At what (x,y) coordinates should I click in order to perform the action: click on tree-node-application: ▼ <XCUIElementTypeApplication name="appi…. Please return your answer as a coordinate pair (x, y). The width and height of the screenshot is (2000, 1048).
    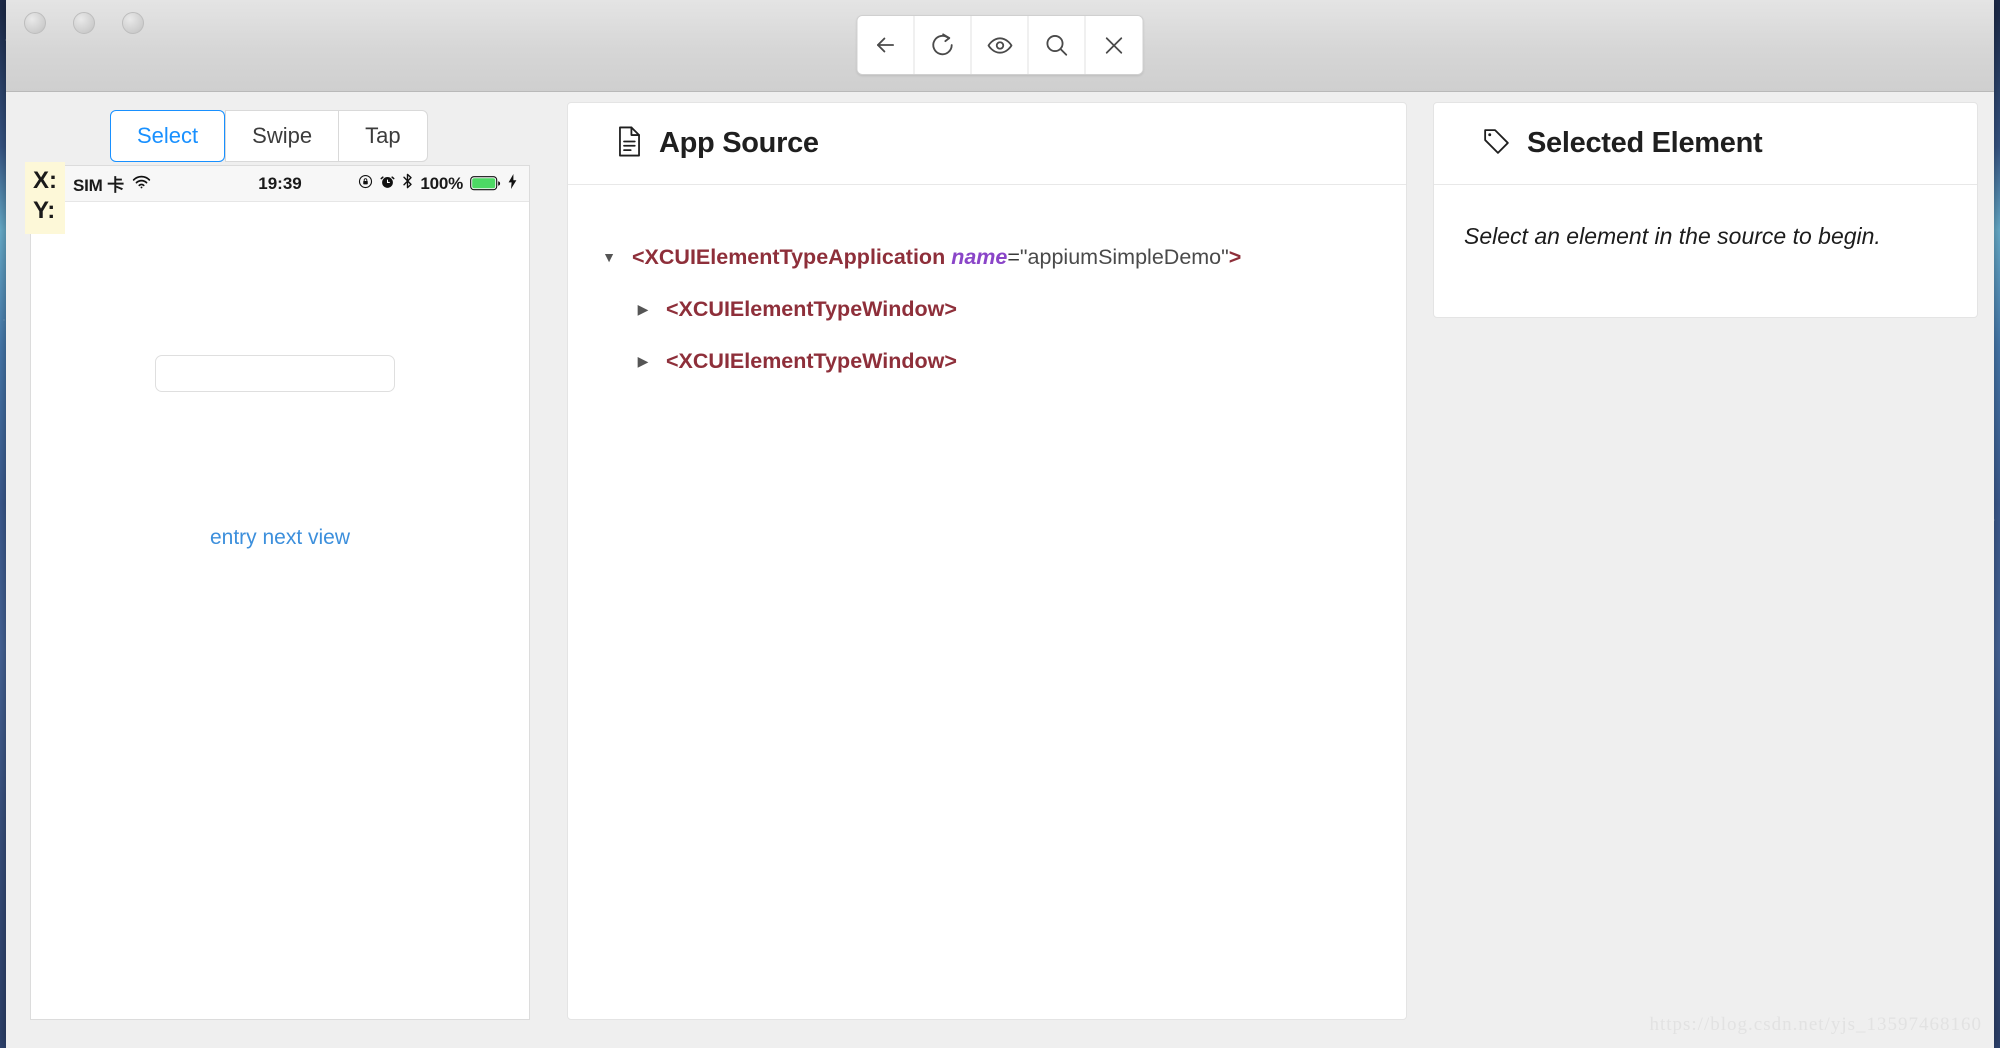
    Looking at the image, I should click on (987, 257).